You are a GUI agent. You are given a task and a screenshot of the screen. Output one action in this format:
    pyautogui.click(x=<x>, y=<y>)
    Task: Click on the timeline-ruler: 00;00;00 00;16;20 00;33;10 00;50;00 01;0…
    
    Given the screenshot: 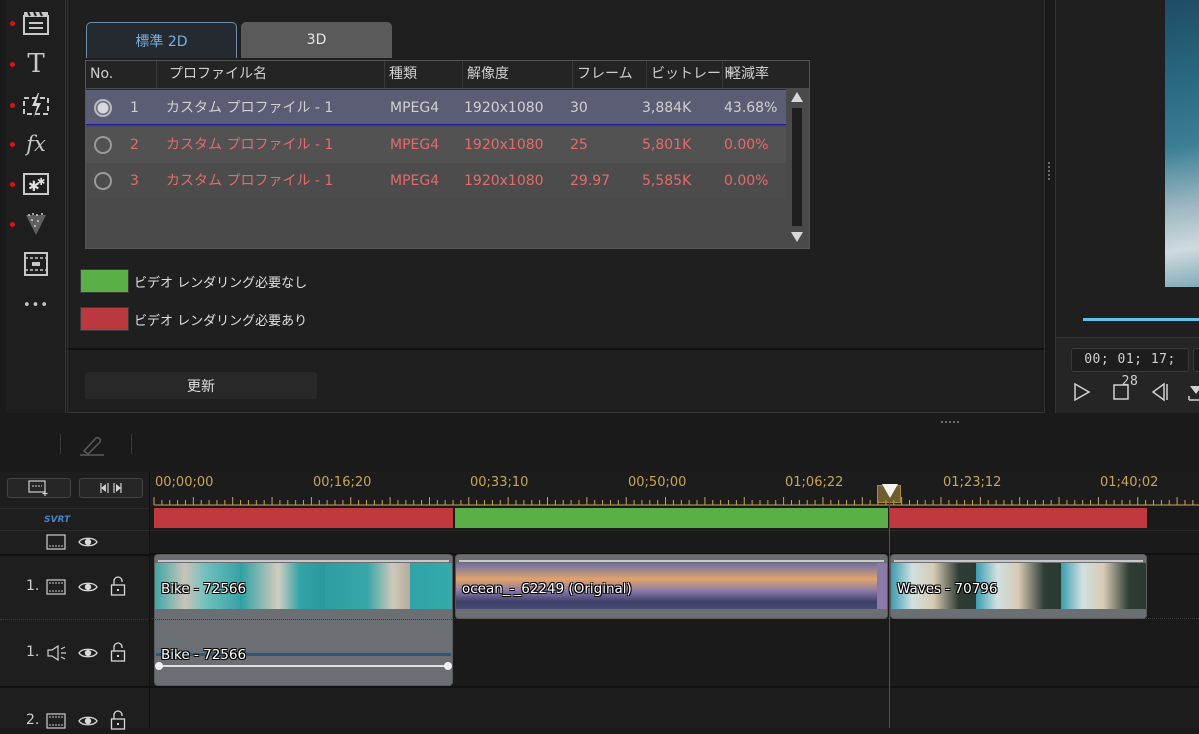 What is the action you would take?
    pyautogui.click(x=674, y=489)
    